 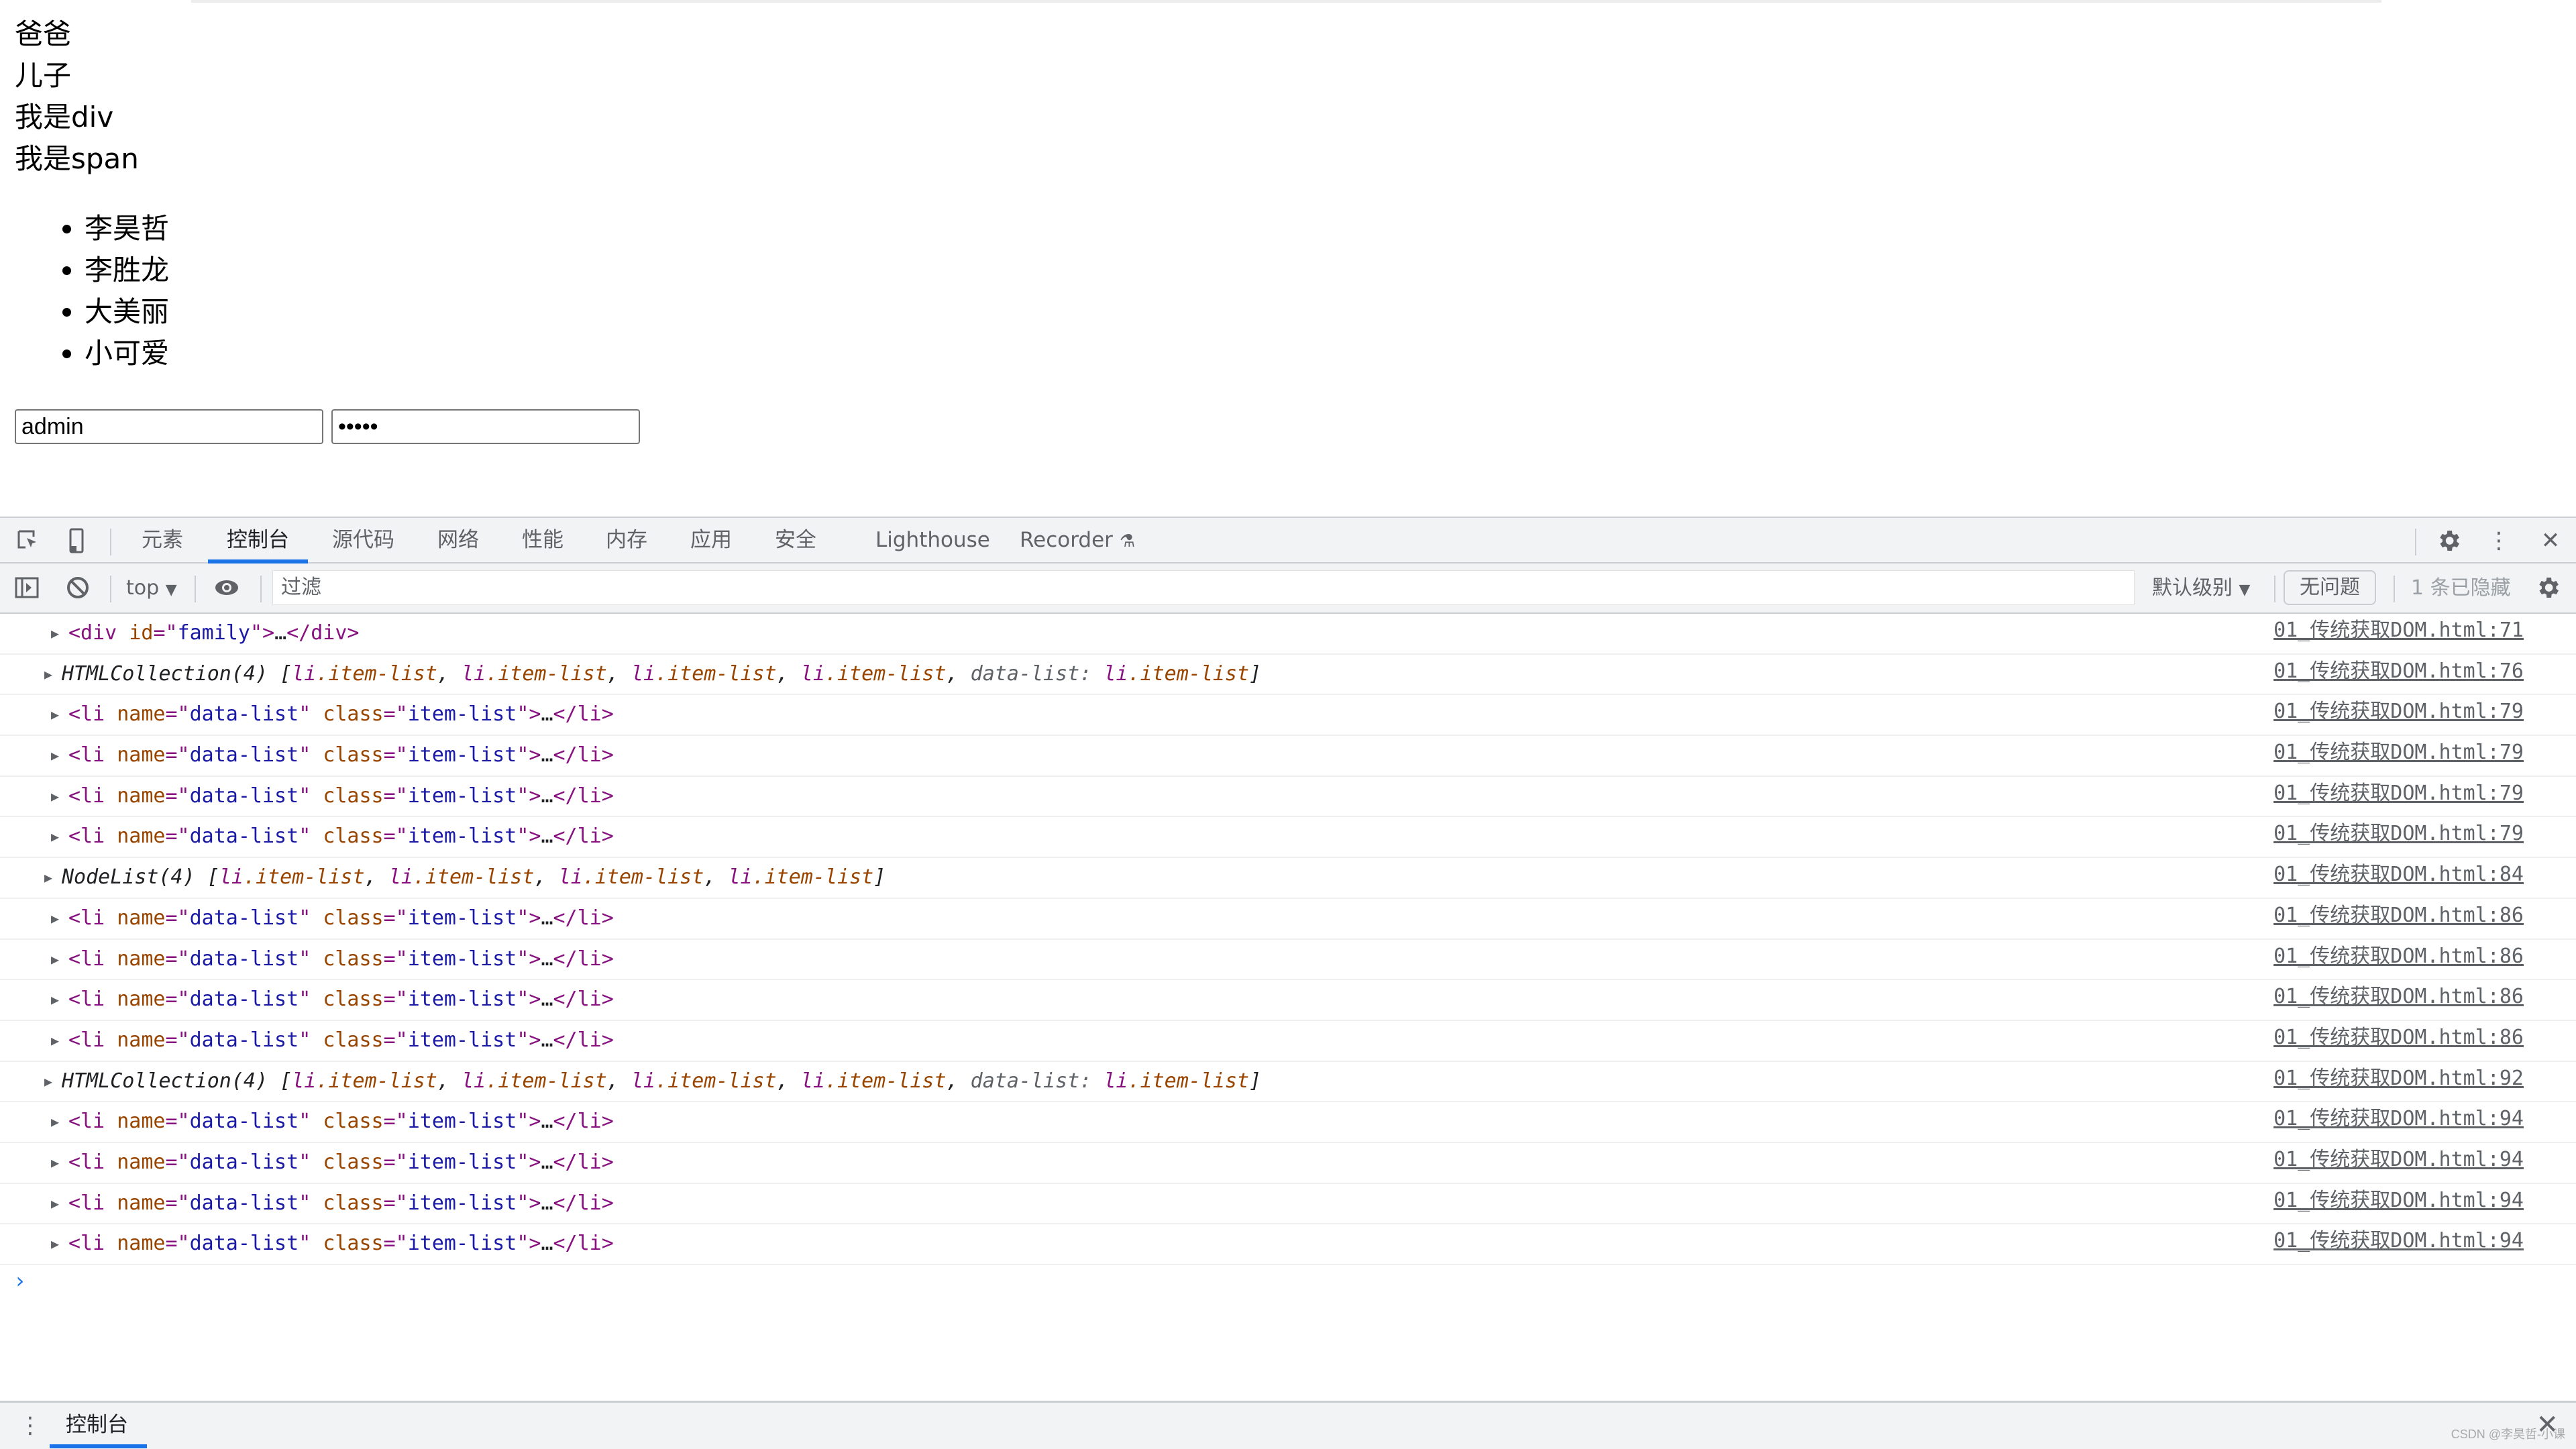 What do you see at coordinates (177, 673) in the screenshot?
I see `collection-prefix: HTMLCollection(4) [` at bounding box center [177, 673].